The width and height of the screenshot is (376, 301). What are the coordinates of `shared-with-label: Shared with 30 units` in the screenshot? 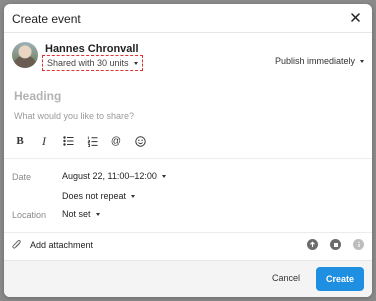 It's located at (88, 63).